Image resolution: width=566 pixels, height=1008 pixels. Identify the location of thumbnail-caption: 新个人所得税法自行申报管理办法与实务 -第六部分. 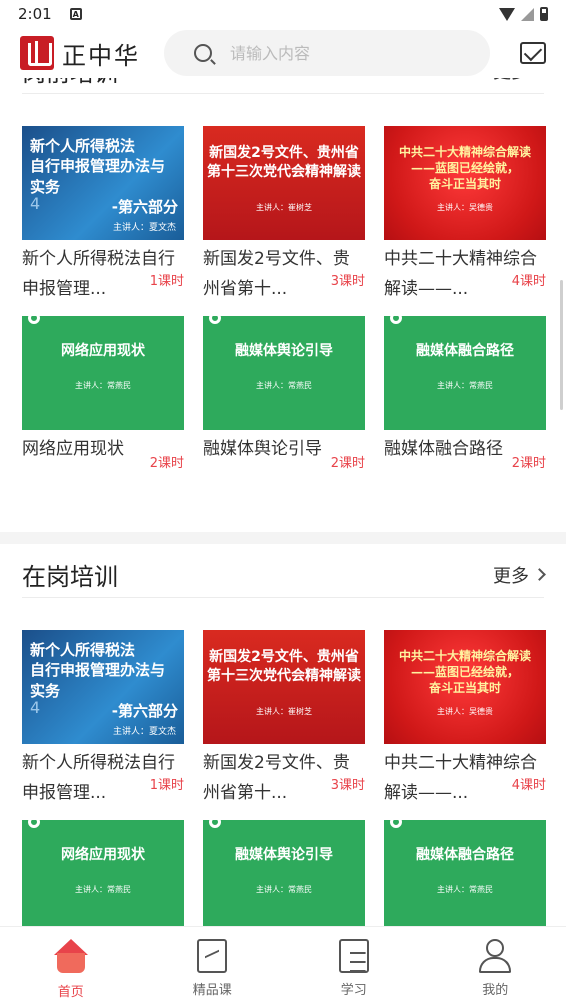
(103, 171).